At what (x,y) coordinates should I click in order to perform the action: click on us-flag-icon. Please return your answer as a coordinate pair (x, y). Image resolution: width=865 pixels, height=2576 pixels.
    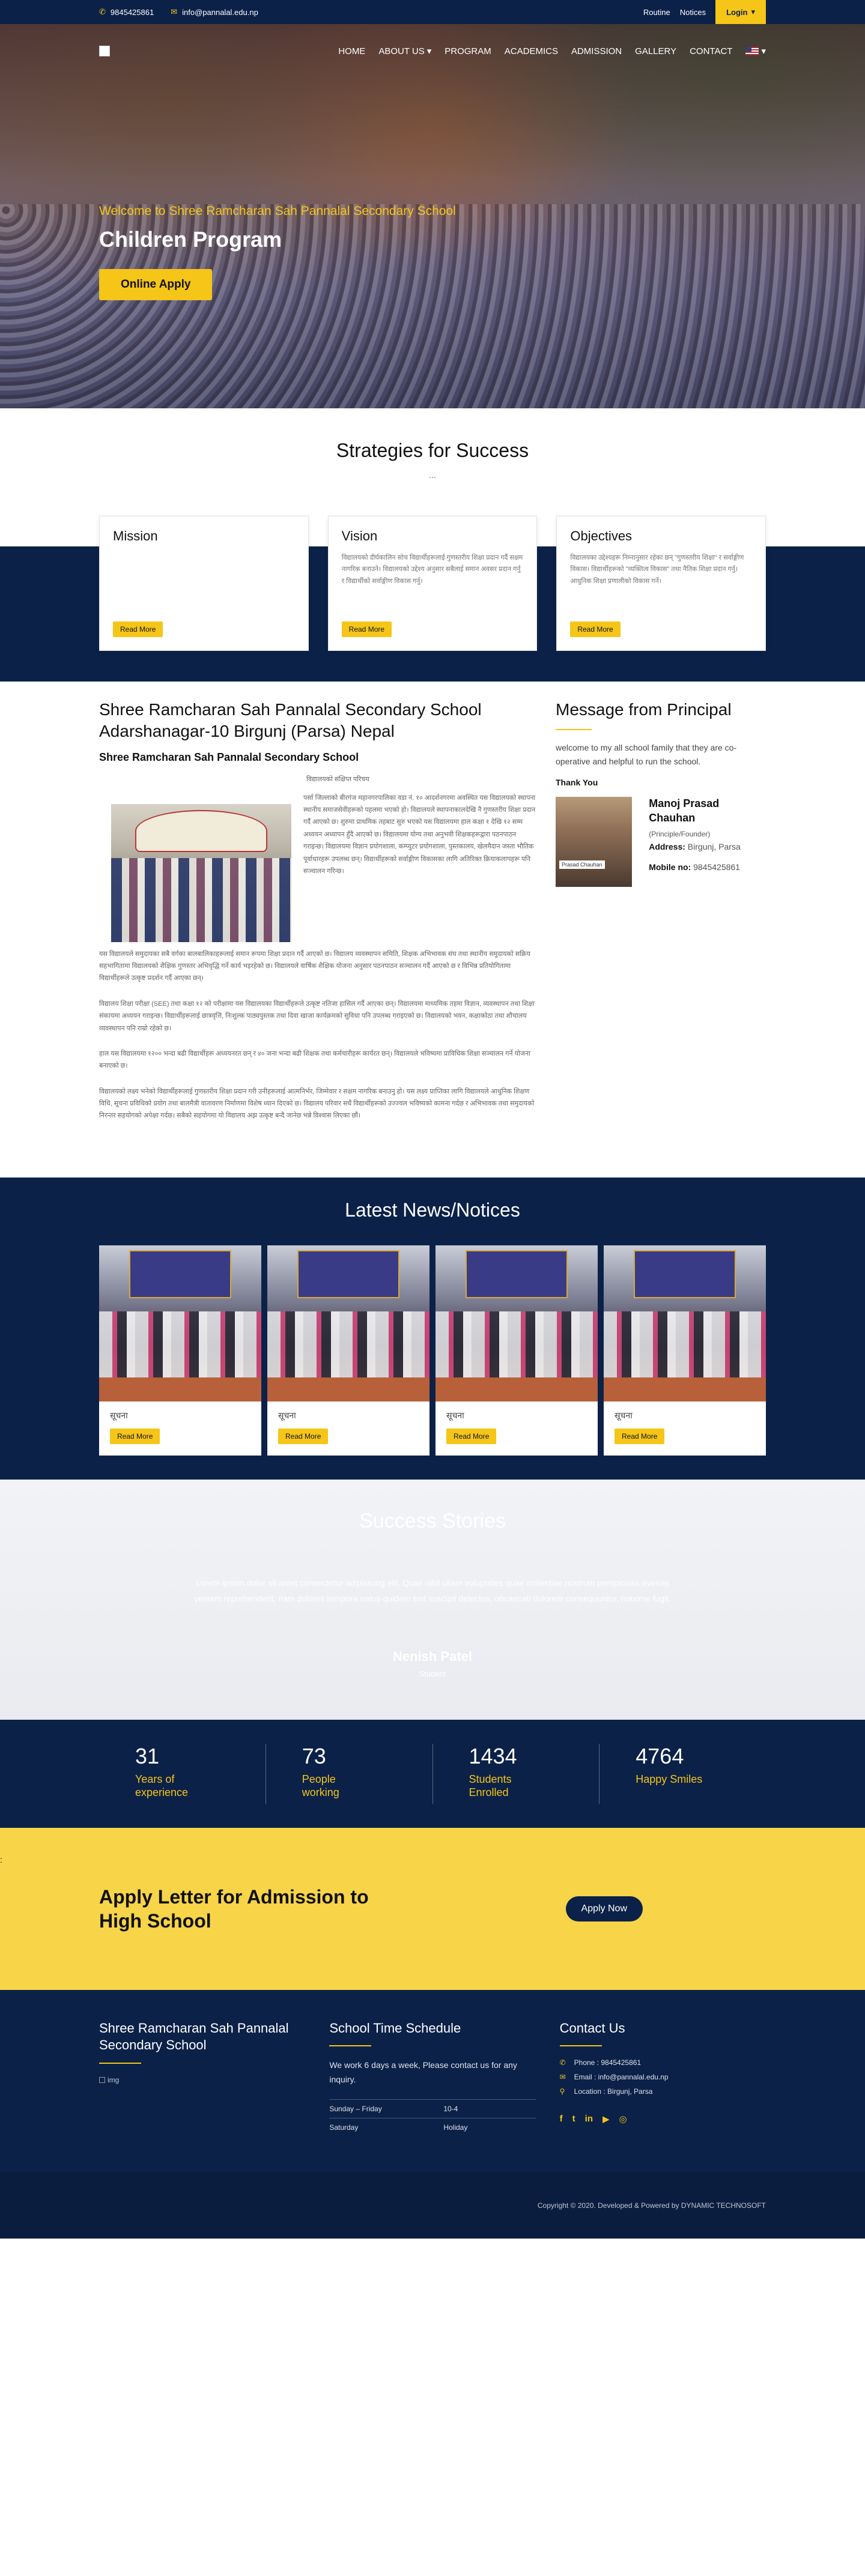
    Looking at the image, I should click on (752, 51).